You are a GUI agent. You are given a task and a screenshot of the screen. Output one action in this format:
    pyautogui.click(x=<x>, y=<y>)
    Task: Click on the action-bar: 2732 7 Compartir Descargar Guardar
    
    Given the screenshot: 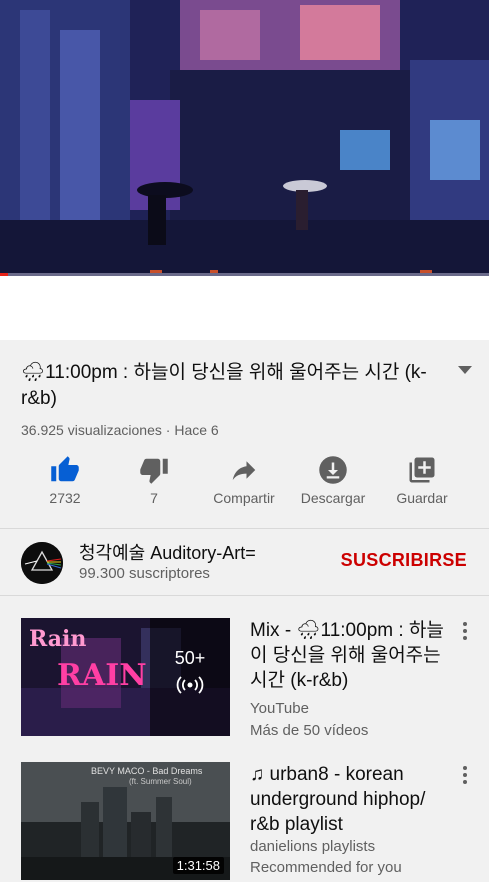 What is the action you would take?
    pyautogui.click(x=244, y=487)
    